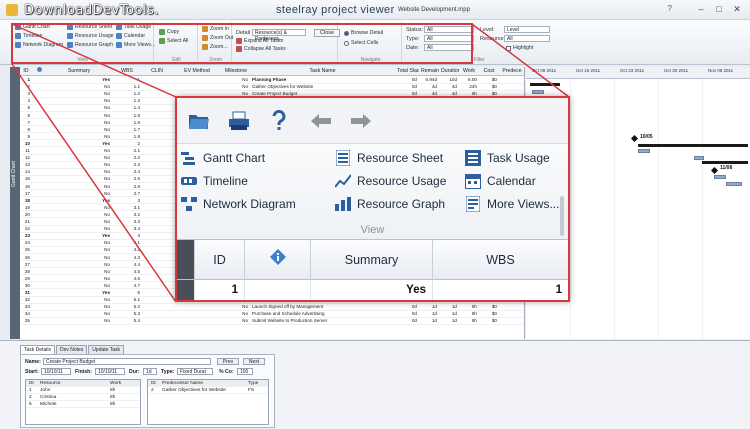 The image size is (750, 429). Describe the element at coordinates (562, 216) in the screenshot. I see `ribbon-scrollbar` at that location.